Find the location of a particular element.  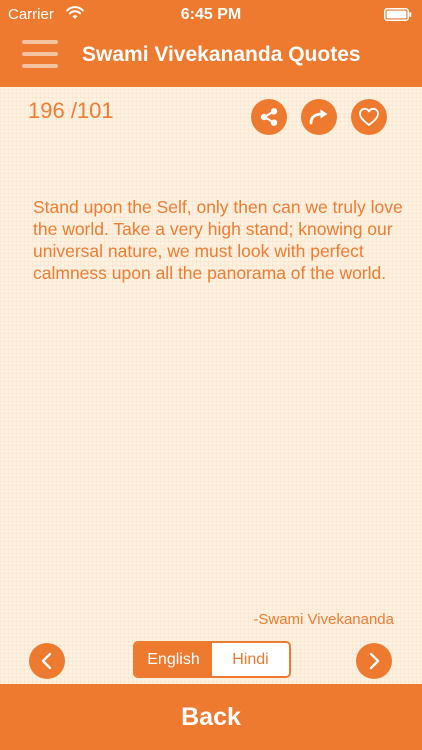

share-icon is located at coordinates (269, 117).